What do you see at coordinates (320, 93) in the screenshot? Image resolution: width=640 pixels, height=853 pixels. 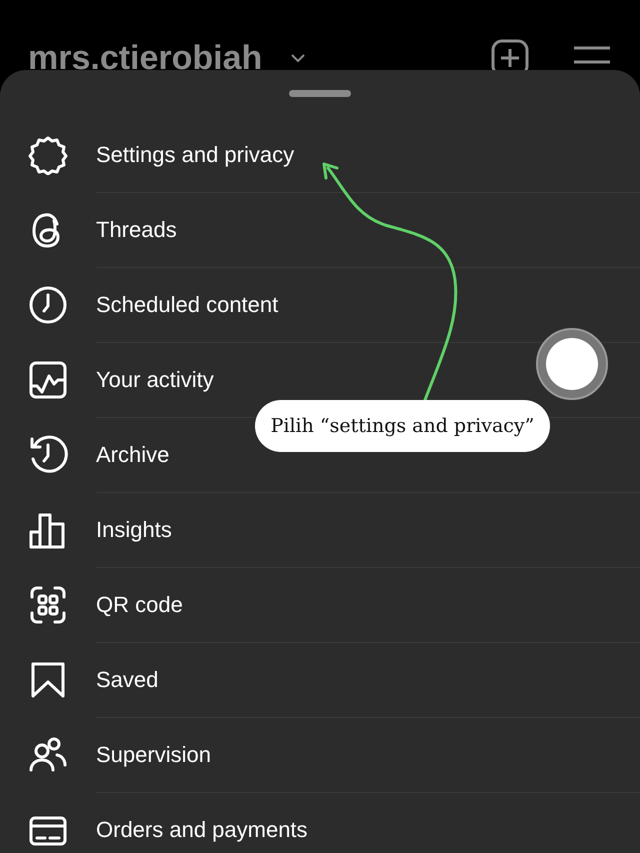 I see `drag-handle` at bounding box center [320, 93].